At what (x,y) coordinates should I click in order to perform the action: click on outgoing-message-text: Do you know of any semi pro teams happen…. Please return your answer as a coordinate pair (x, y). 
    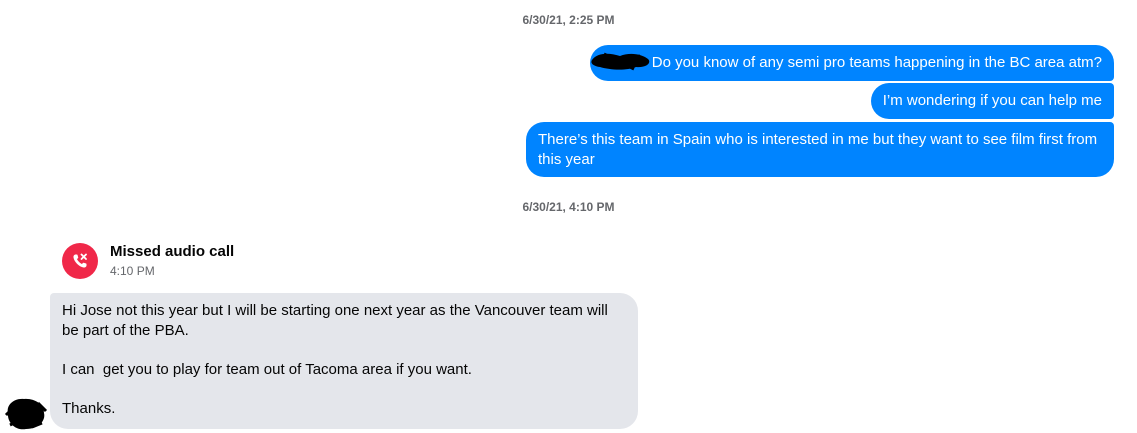
    Looking at the image, I should click on (876, 62).